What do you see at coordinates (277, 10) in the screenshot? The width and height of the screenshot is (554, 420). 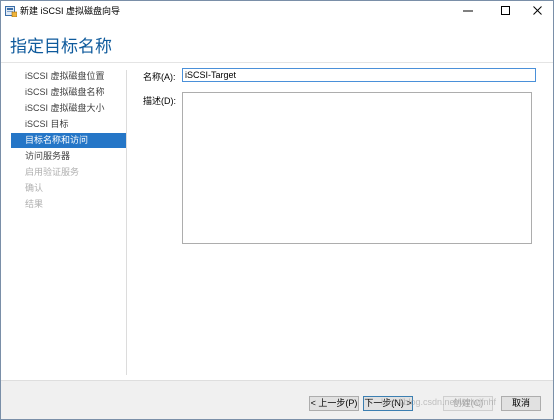 I see `title-bar: 新建 iSCSI 虚拟磁盘向导` at bounding box center [277, 10].